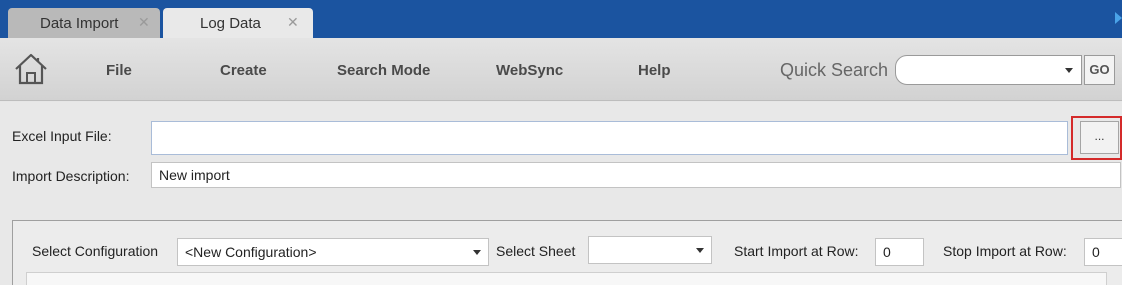  I want to click on start-row-input: 0, so click(899, 252).